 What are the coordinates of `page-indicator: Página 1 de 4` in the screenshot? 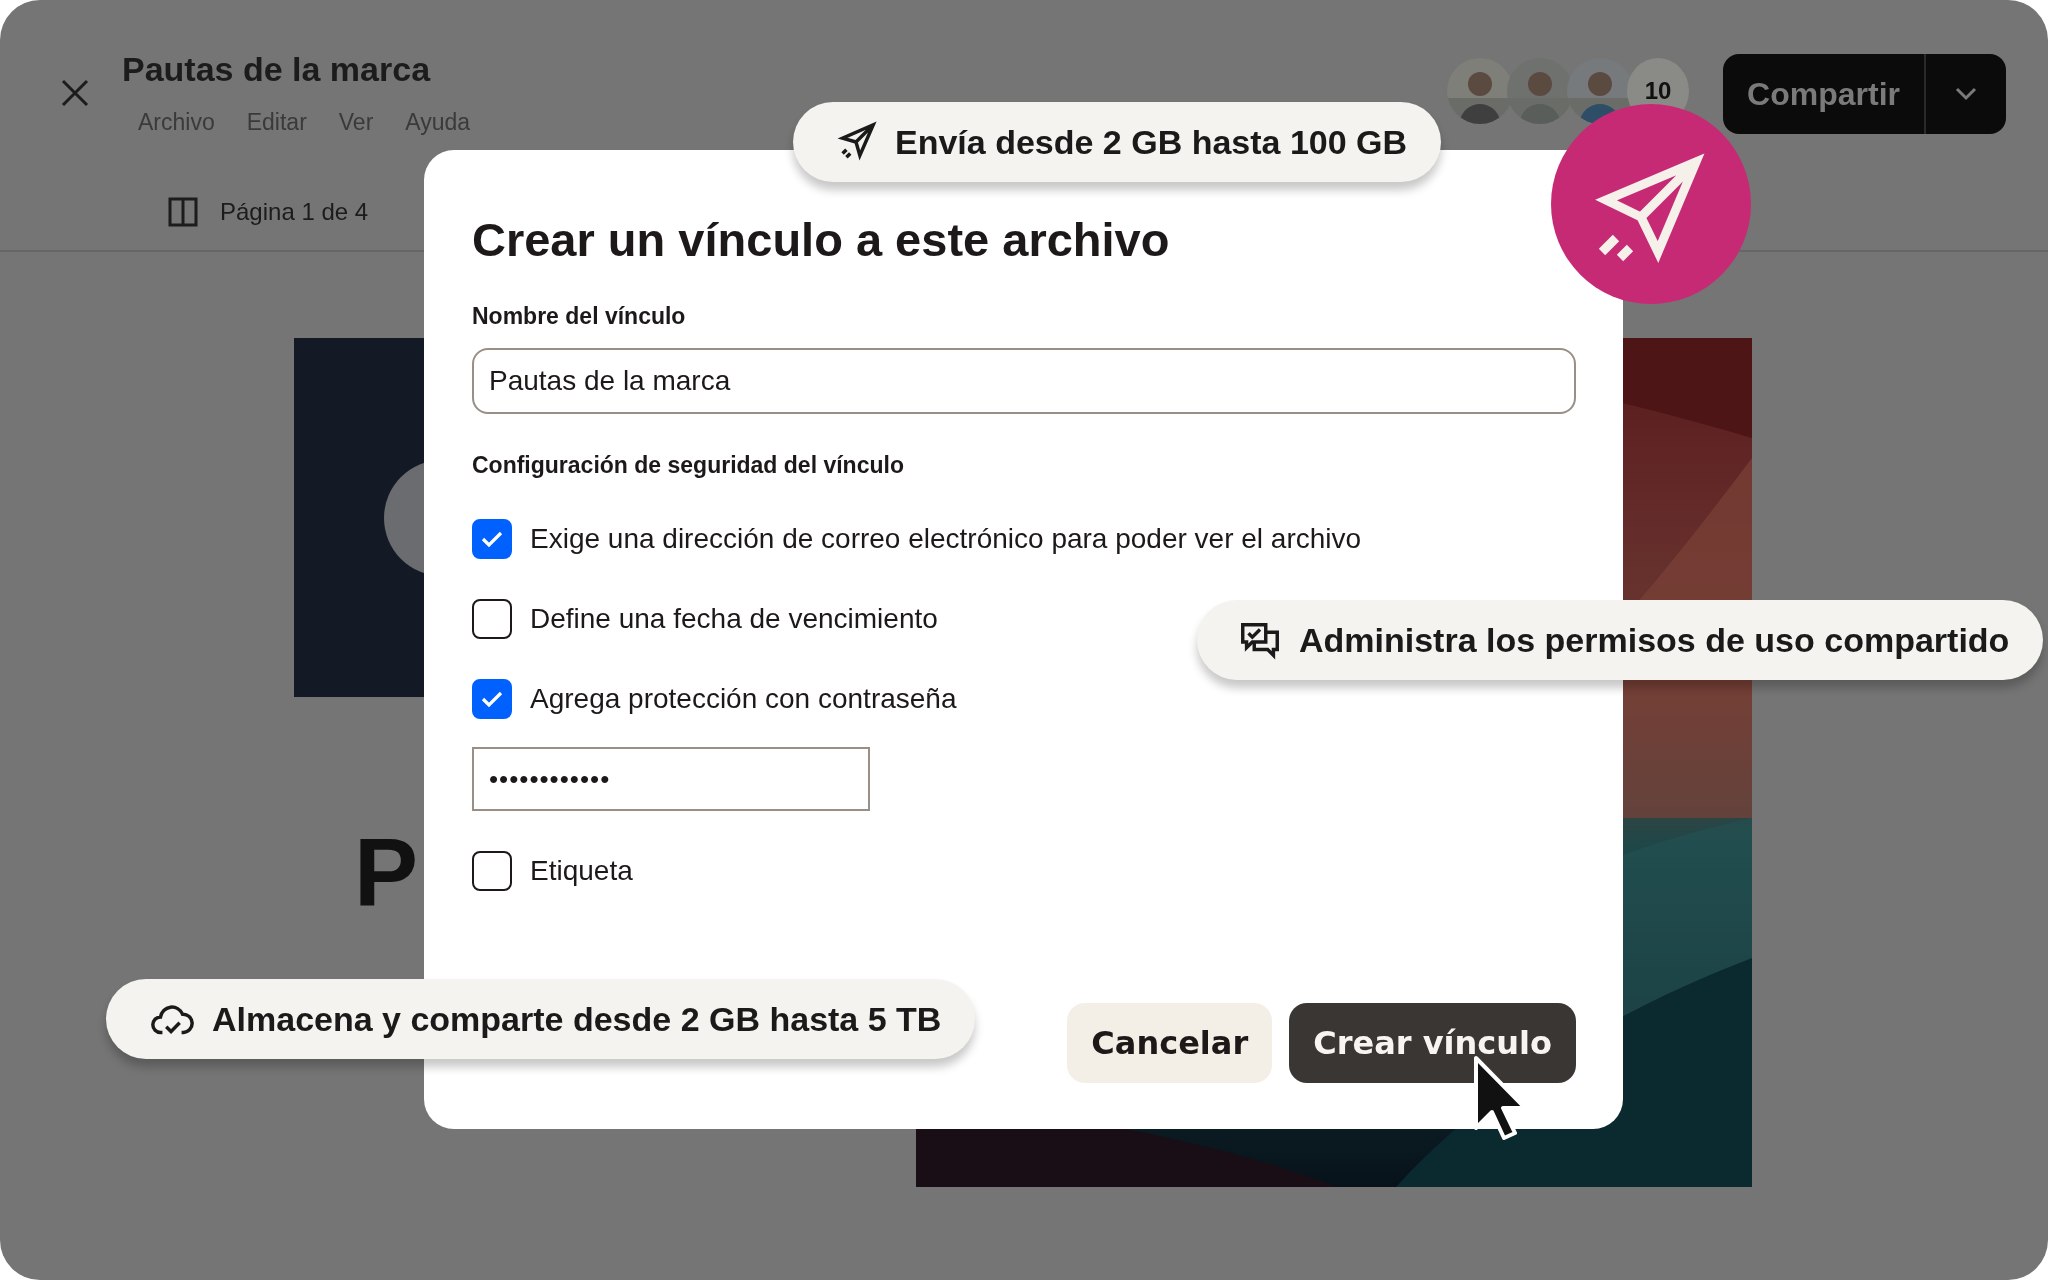 It's located at (294, 212).